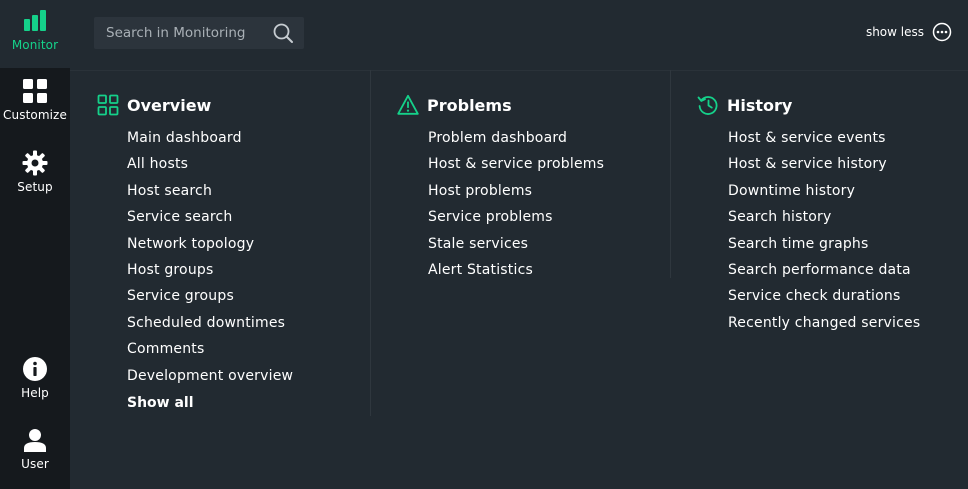 The height and width of the screenshot is (489, 968). I want to click on sidebar-item-setup: Setup, so click(35, 172).